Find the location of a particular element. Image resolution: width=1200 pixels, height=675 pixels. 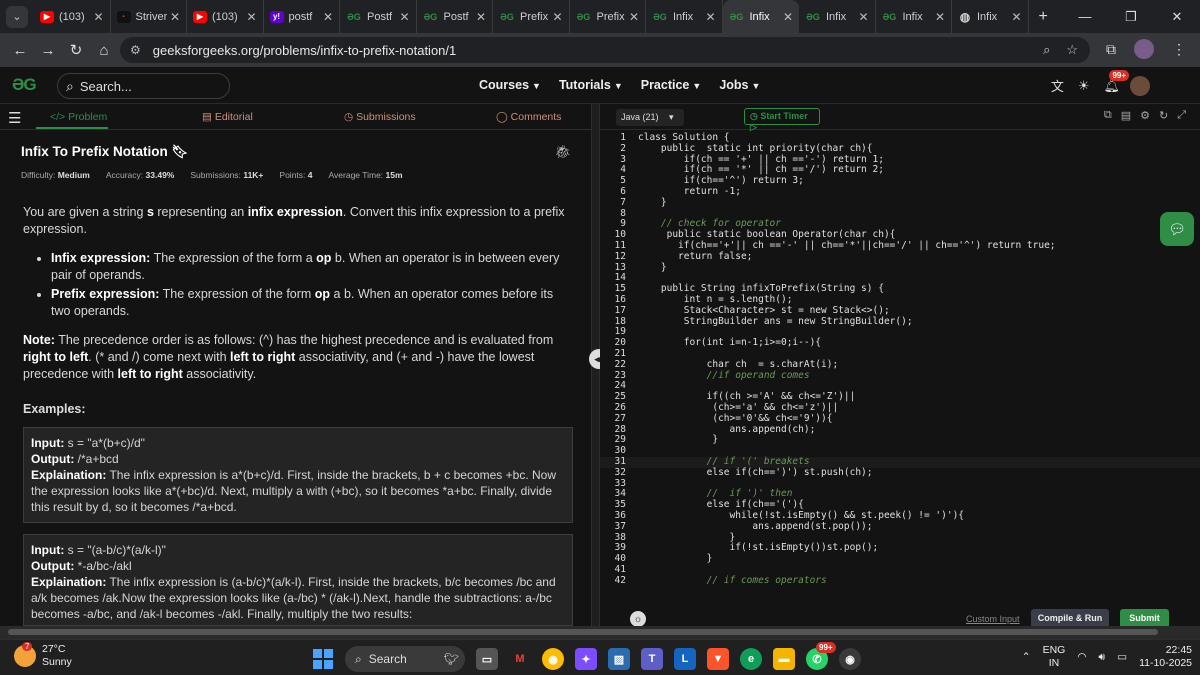

chat-icon: 💬︎ is located at coordinates (1177, 229).